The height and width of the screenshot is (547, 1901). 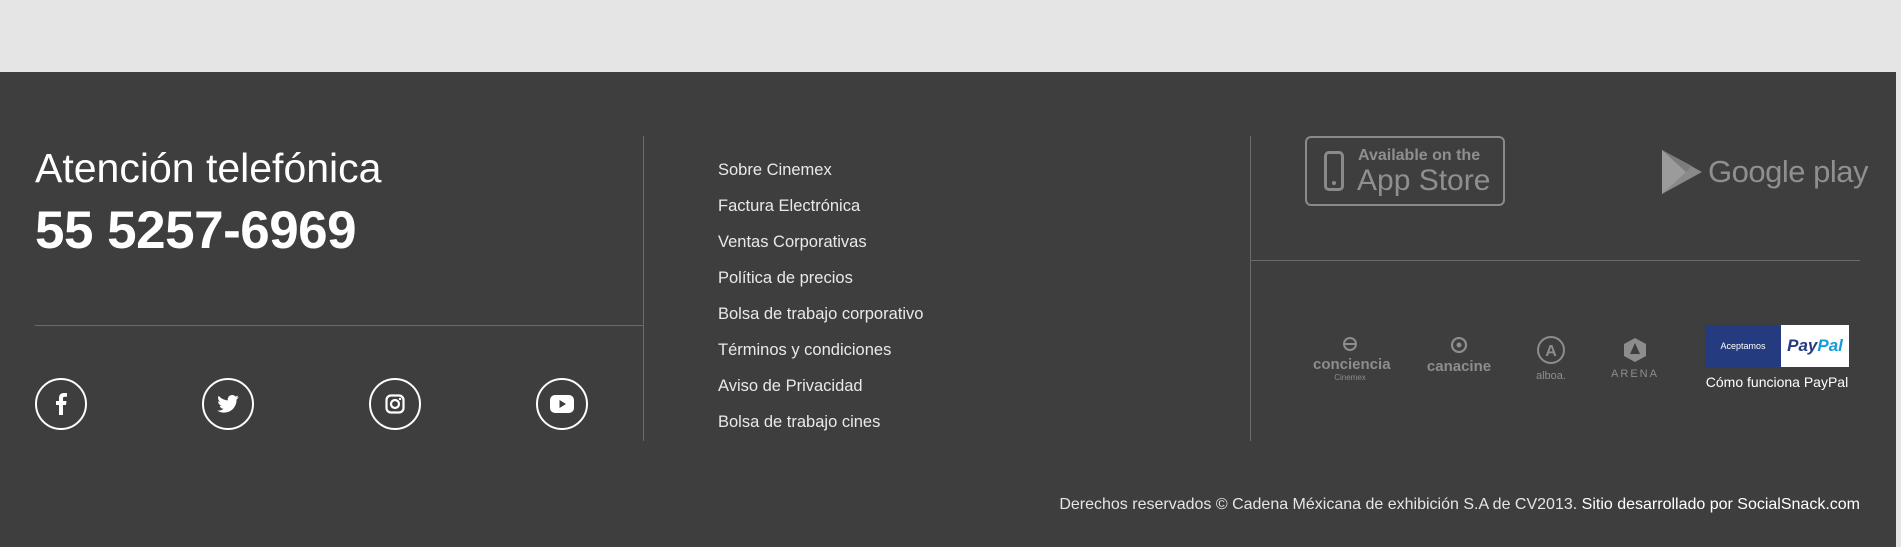 I want to click on app-store-line1: Available on the, so click(x=1419, y=155).